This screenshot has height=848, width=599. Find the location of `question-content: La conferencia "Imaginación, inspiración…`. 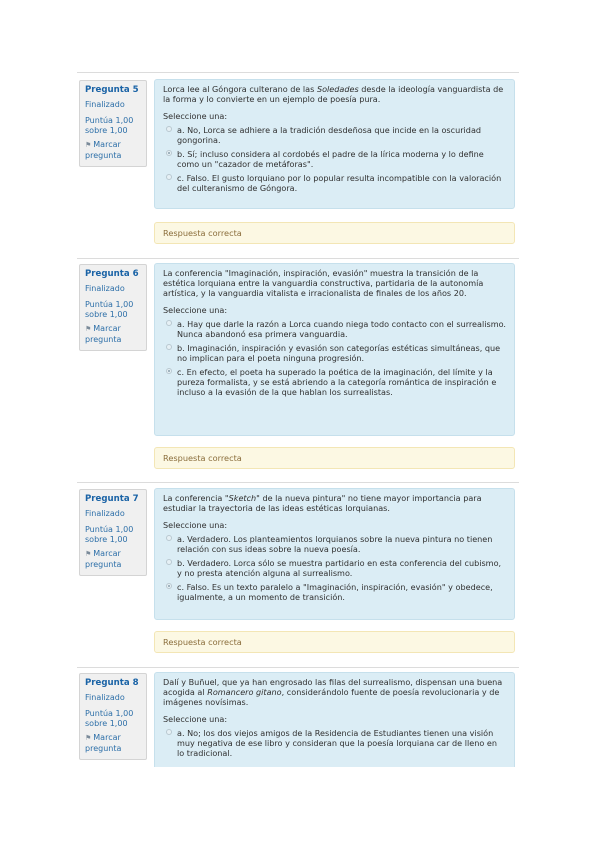

question-content: La conferencia "Imaginación, inspiración… is located at coordinates (334, 349).